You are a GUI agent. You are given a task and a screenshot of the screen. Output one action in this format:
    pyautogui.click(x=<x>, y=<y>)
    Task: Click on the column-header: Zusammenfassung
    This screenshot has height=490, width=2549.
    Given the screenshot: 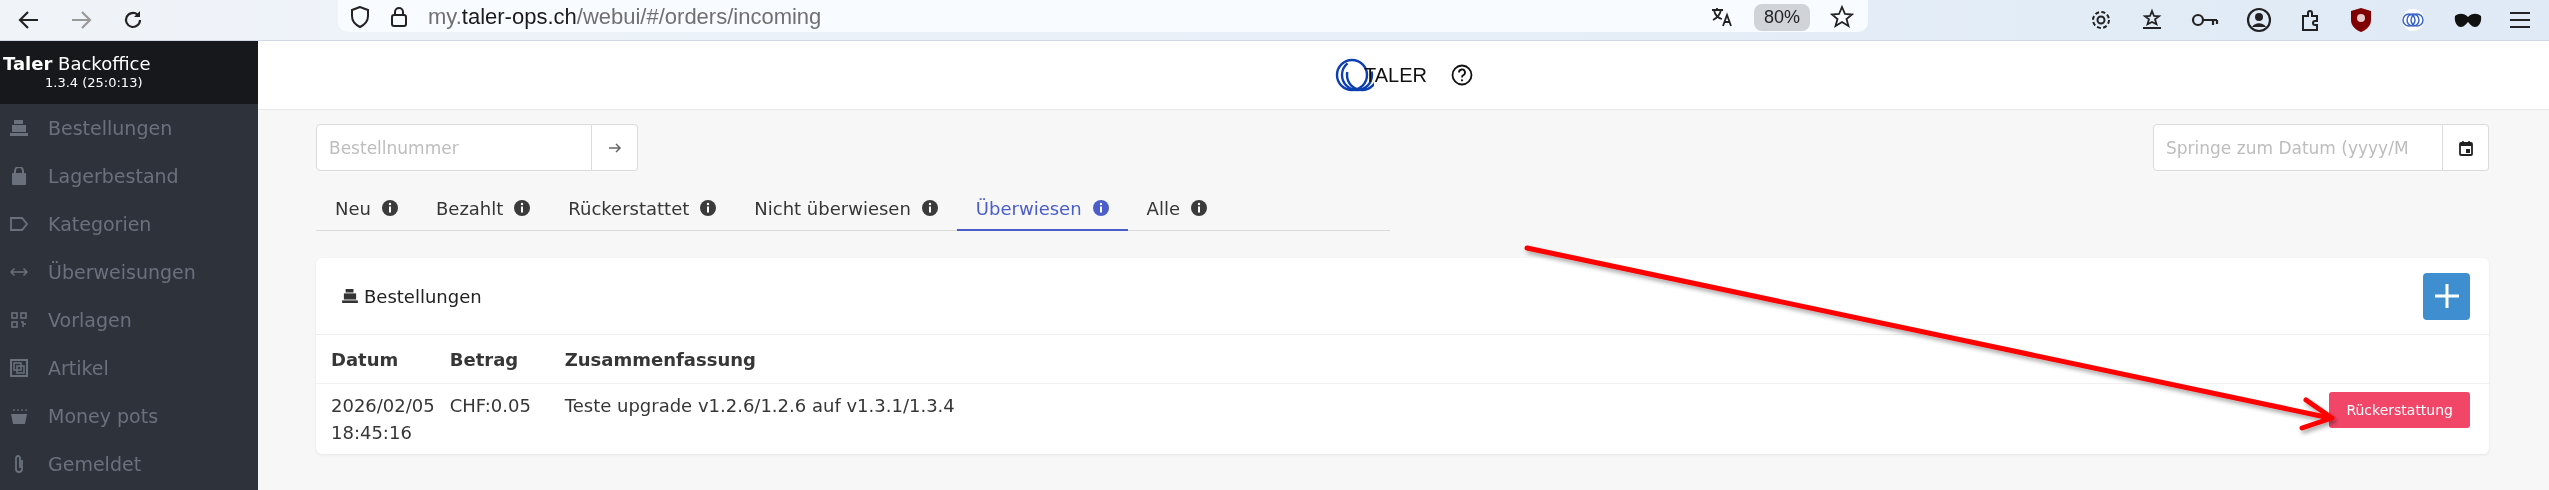 What is the action you would take?
    pyautogui.click(x=660, y=359)
    